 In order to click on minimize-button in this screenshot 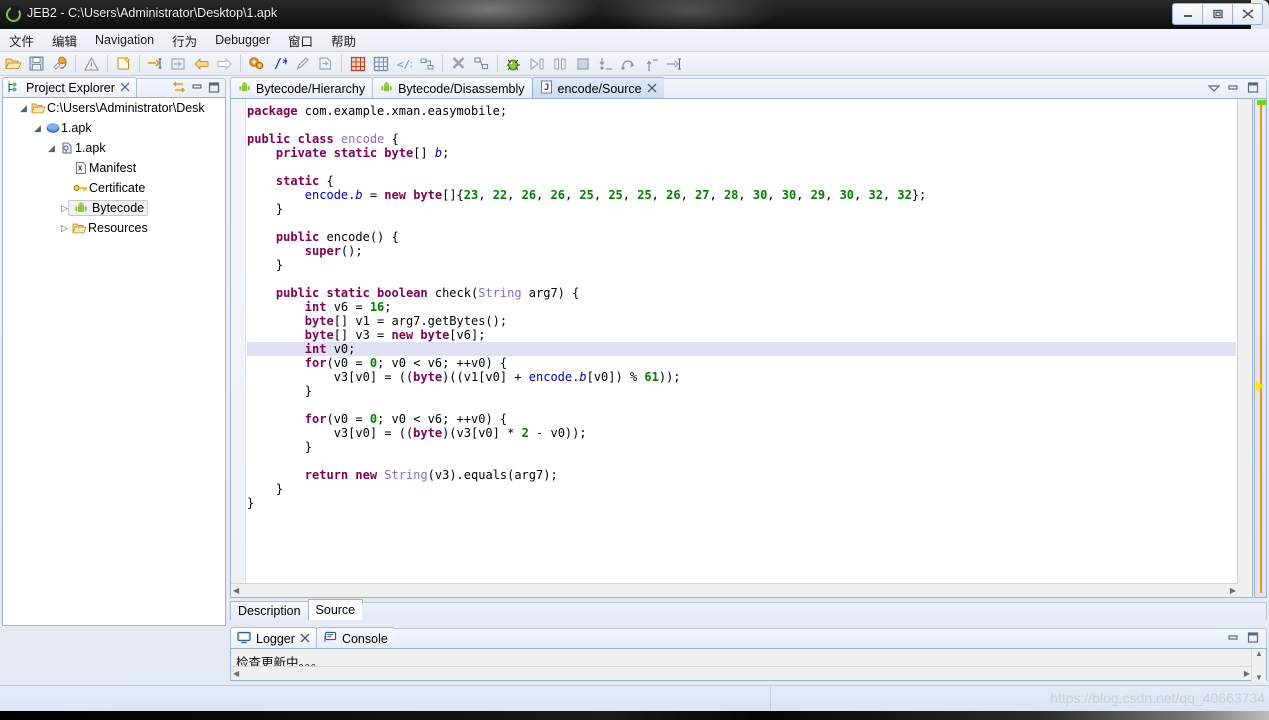, I will do `click(1187, 14)`.